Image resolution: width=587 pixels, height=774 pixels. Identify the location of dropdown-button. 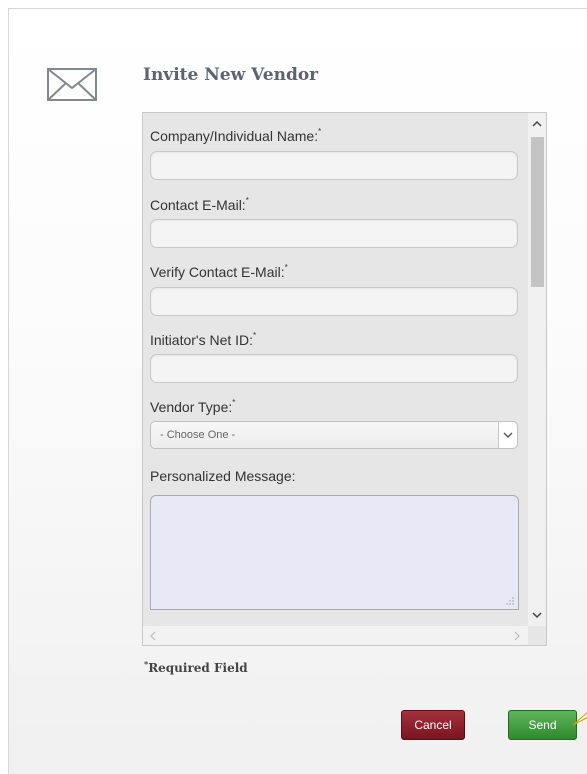
(507, 435).